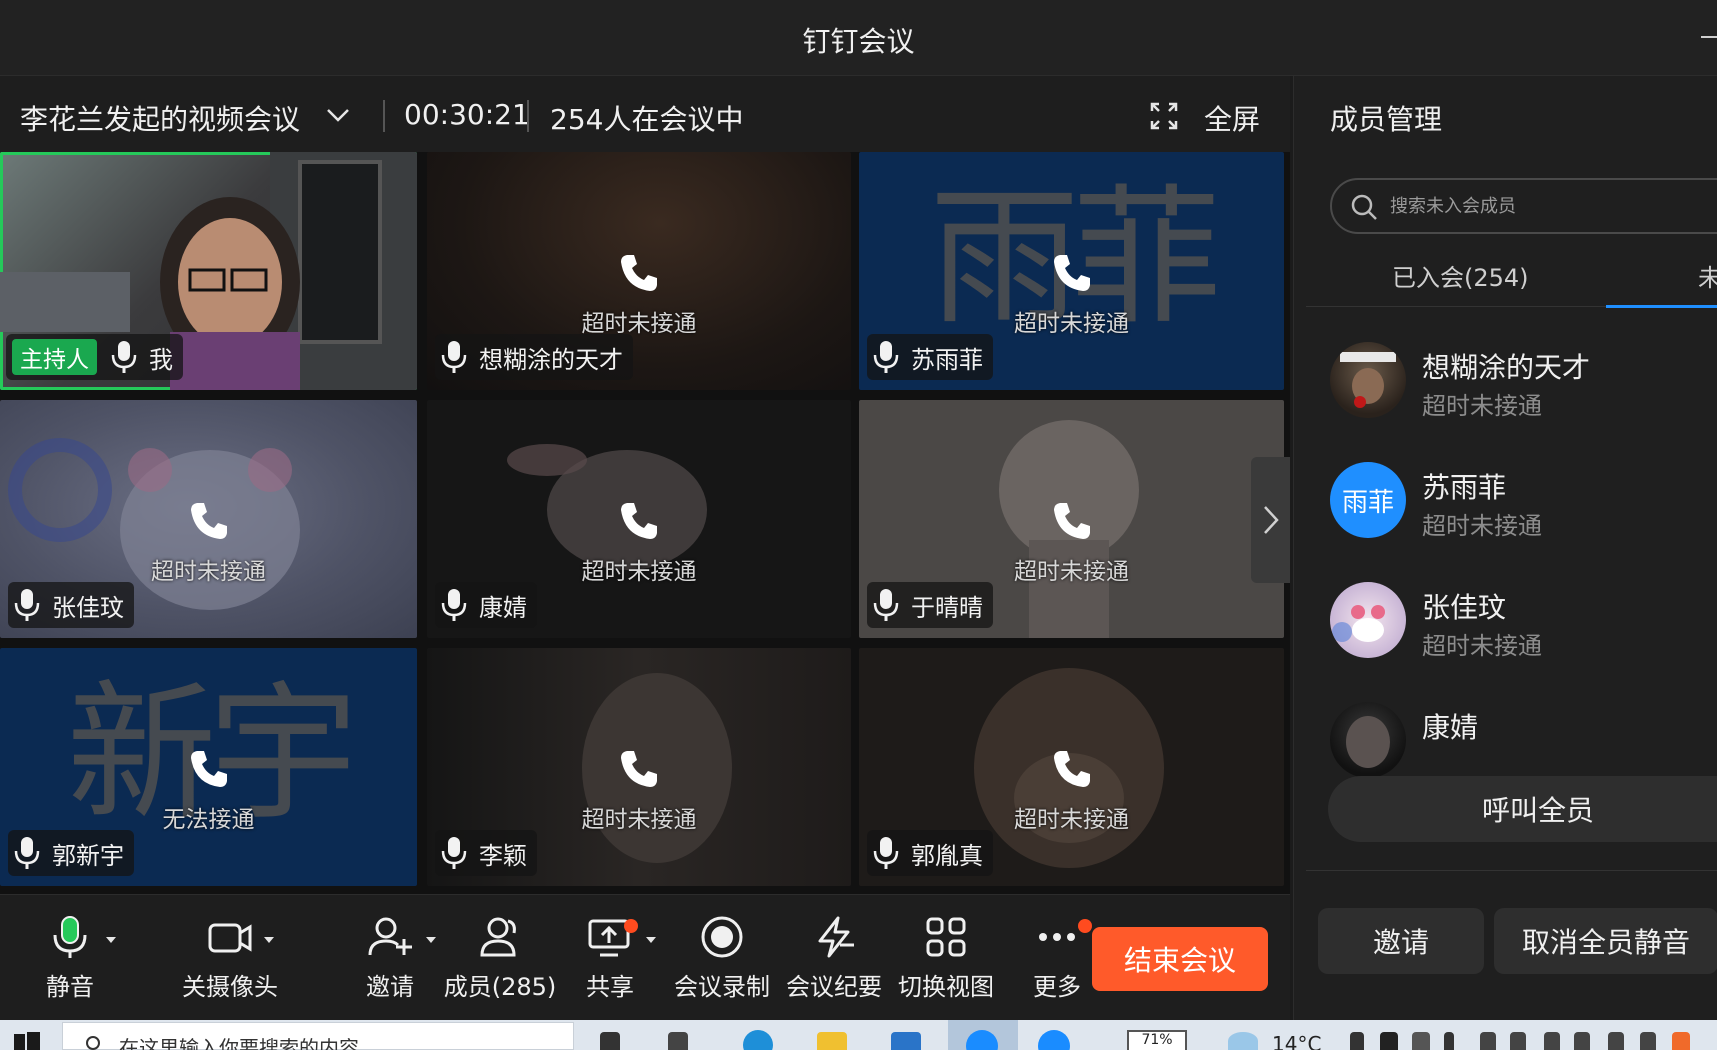  Describe the element at coordinates (1511, 870) in the screenshot. I see `panel-divider` at that location.